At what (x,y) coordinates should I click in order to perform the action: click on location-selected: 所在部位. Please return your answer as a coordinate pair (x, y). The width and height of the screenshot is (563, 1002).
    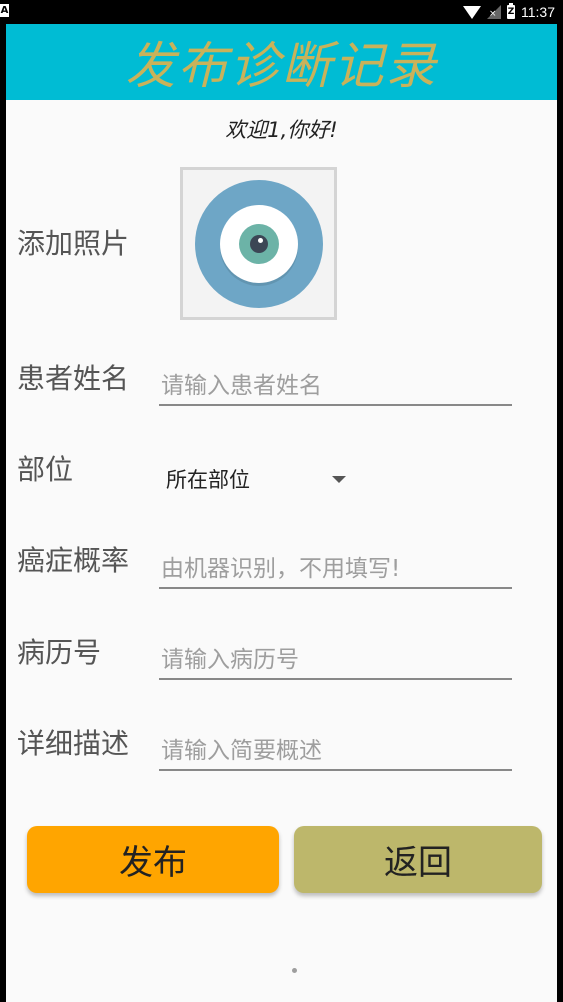
    Looking at the image, I should click on (208, 480).